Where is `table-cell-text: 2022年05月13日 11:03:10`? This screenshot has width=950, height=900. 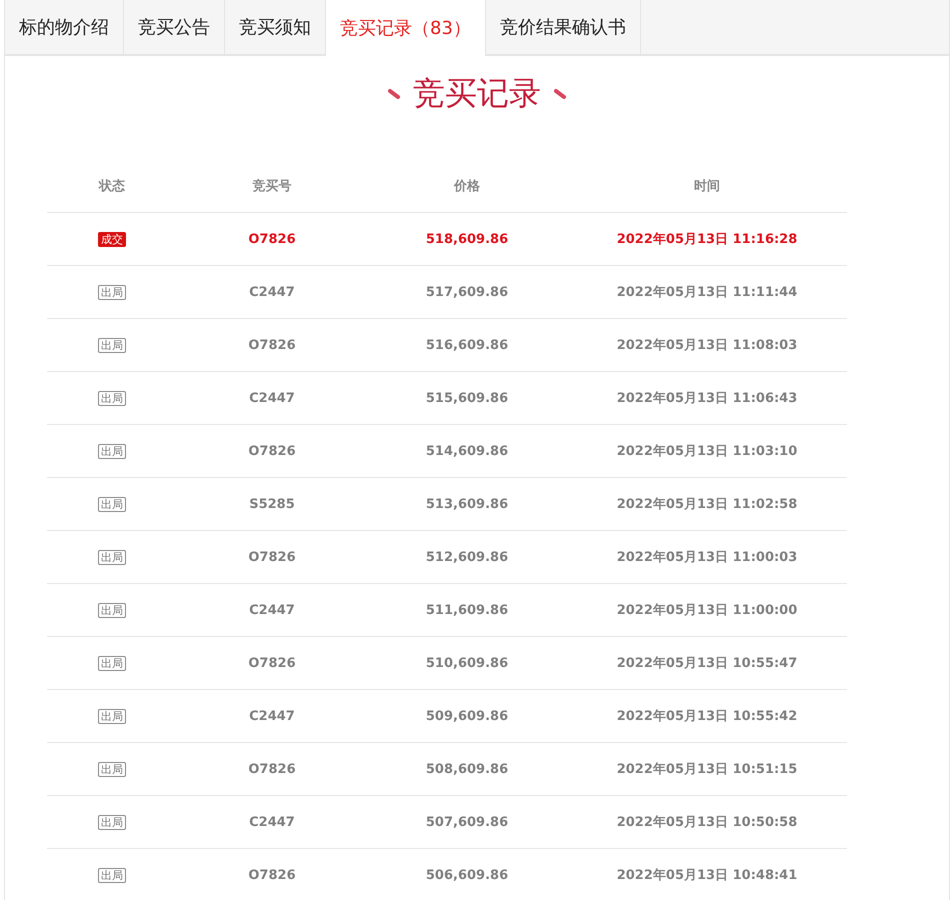 table-cell-text: 2022年05月13日 11:03:10 is located at coordinates (707, 451).